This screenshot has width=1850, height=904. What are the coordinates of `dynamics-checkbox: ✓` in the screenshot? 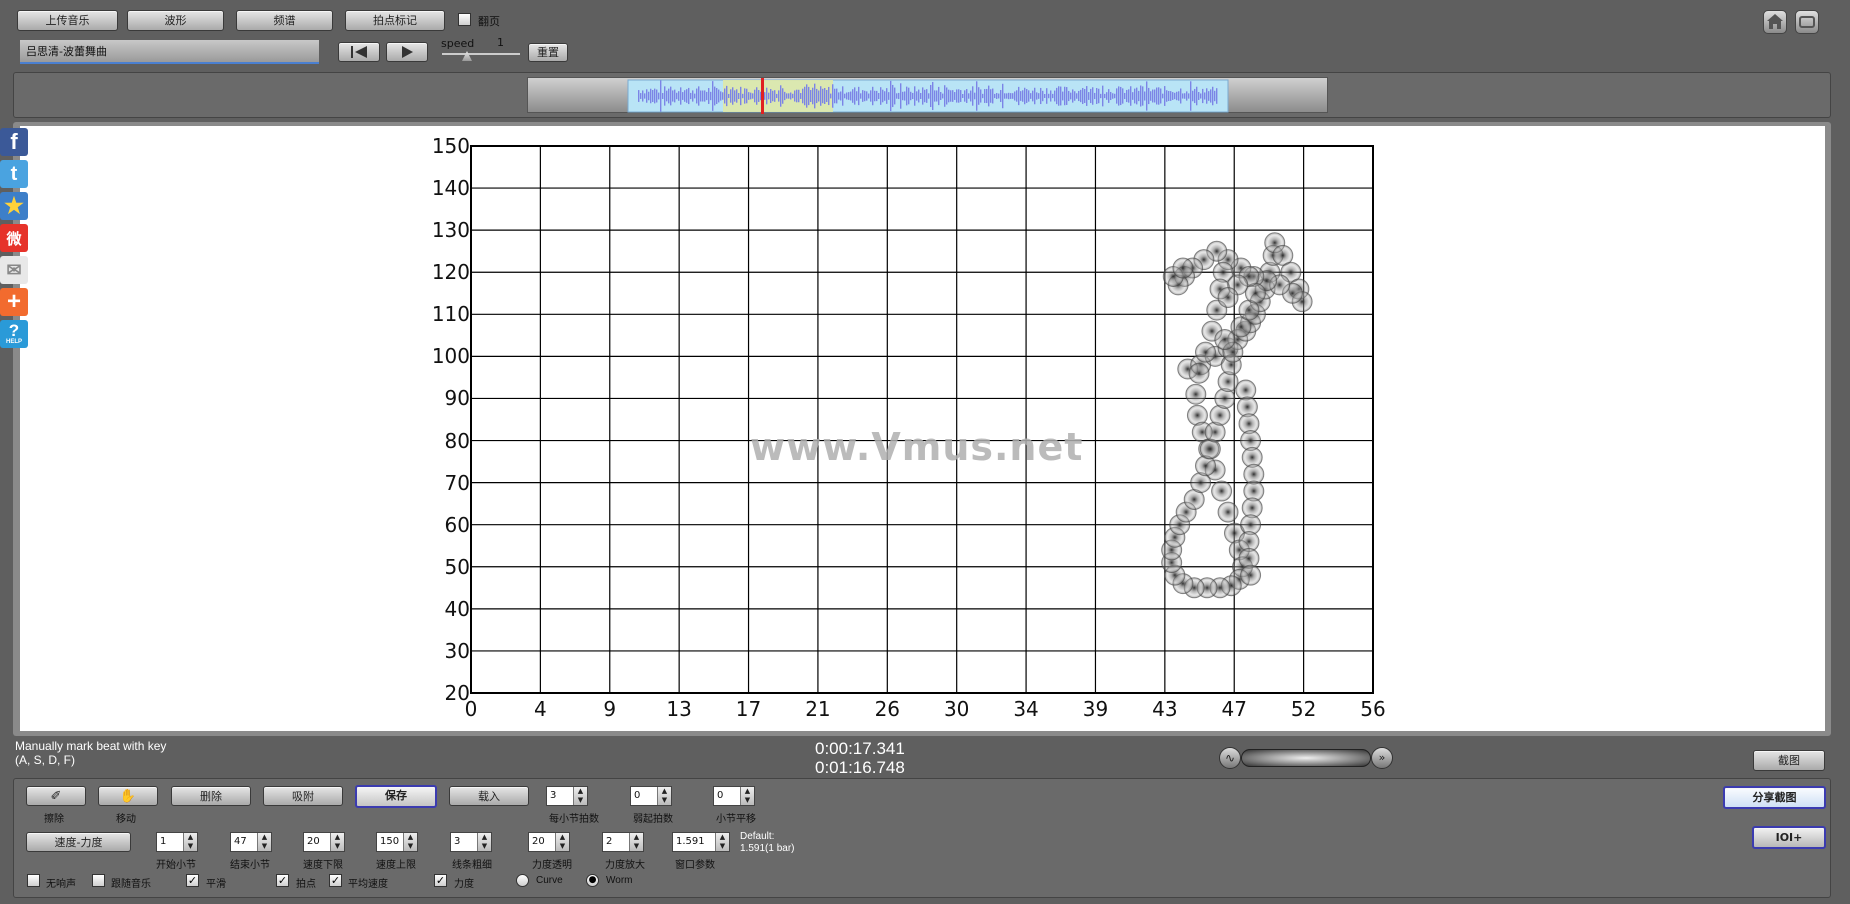 It's located at (440, 880).